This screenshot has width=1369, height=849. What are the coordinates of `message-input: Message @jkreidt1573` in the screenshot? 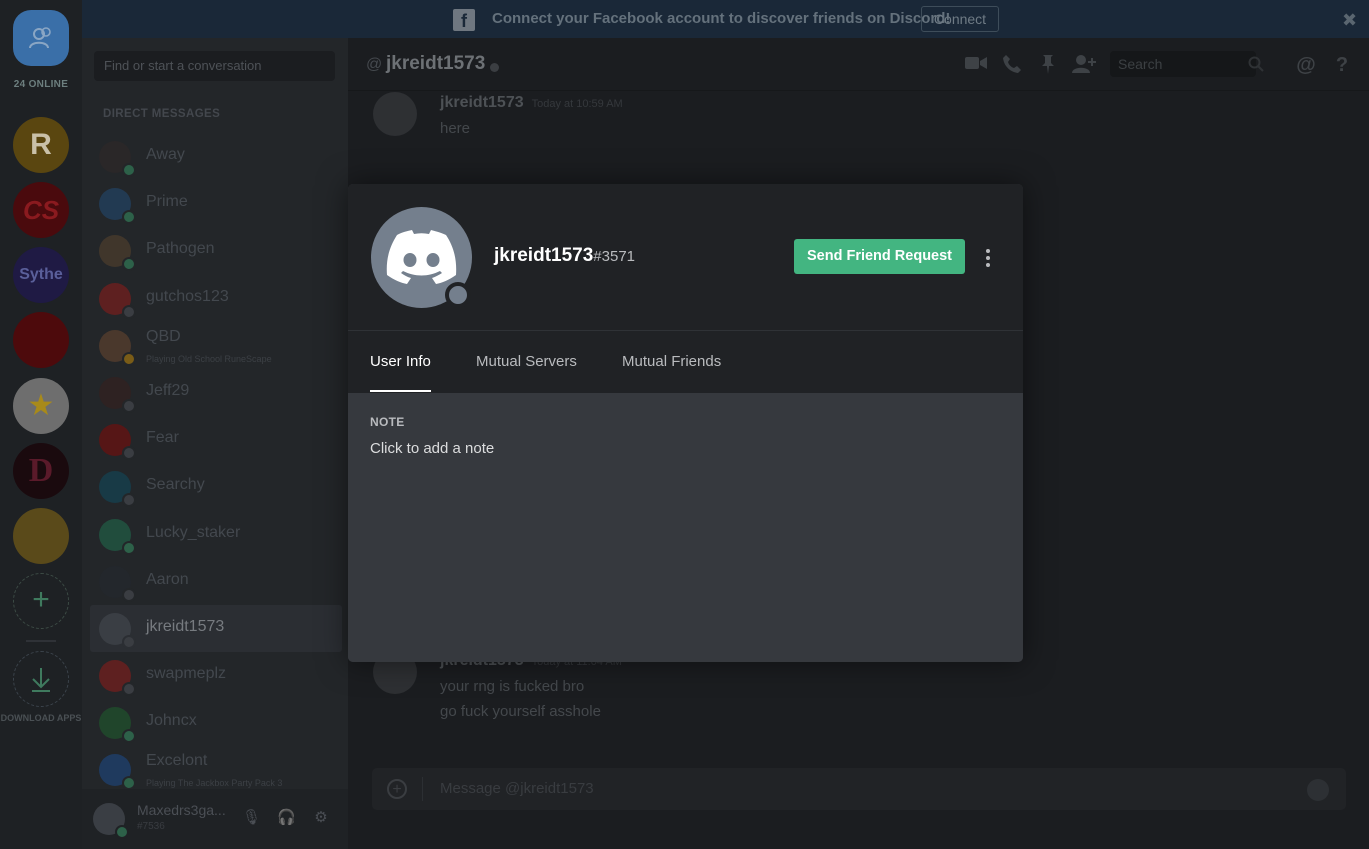 It's located at (517, 788).